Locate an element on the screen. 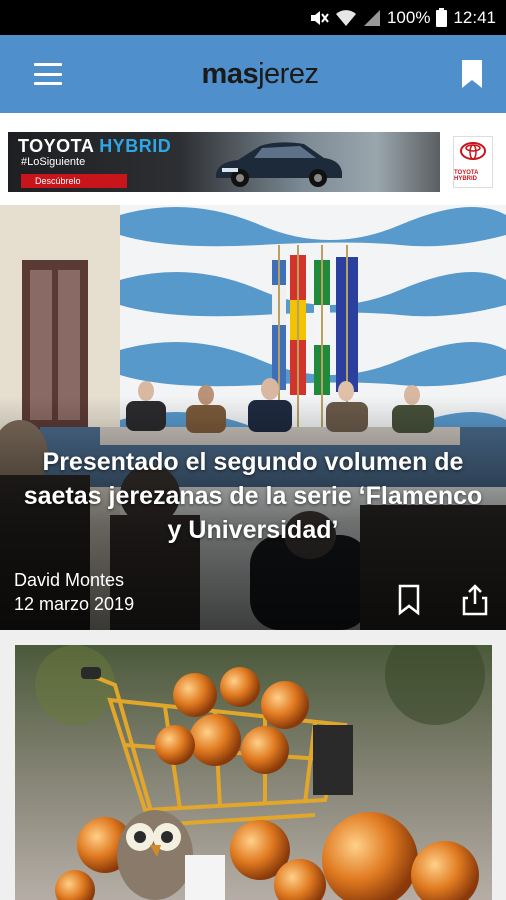 The height and width of the screenshot is (900, 506). car-image is located at coordinates (279, 164).